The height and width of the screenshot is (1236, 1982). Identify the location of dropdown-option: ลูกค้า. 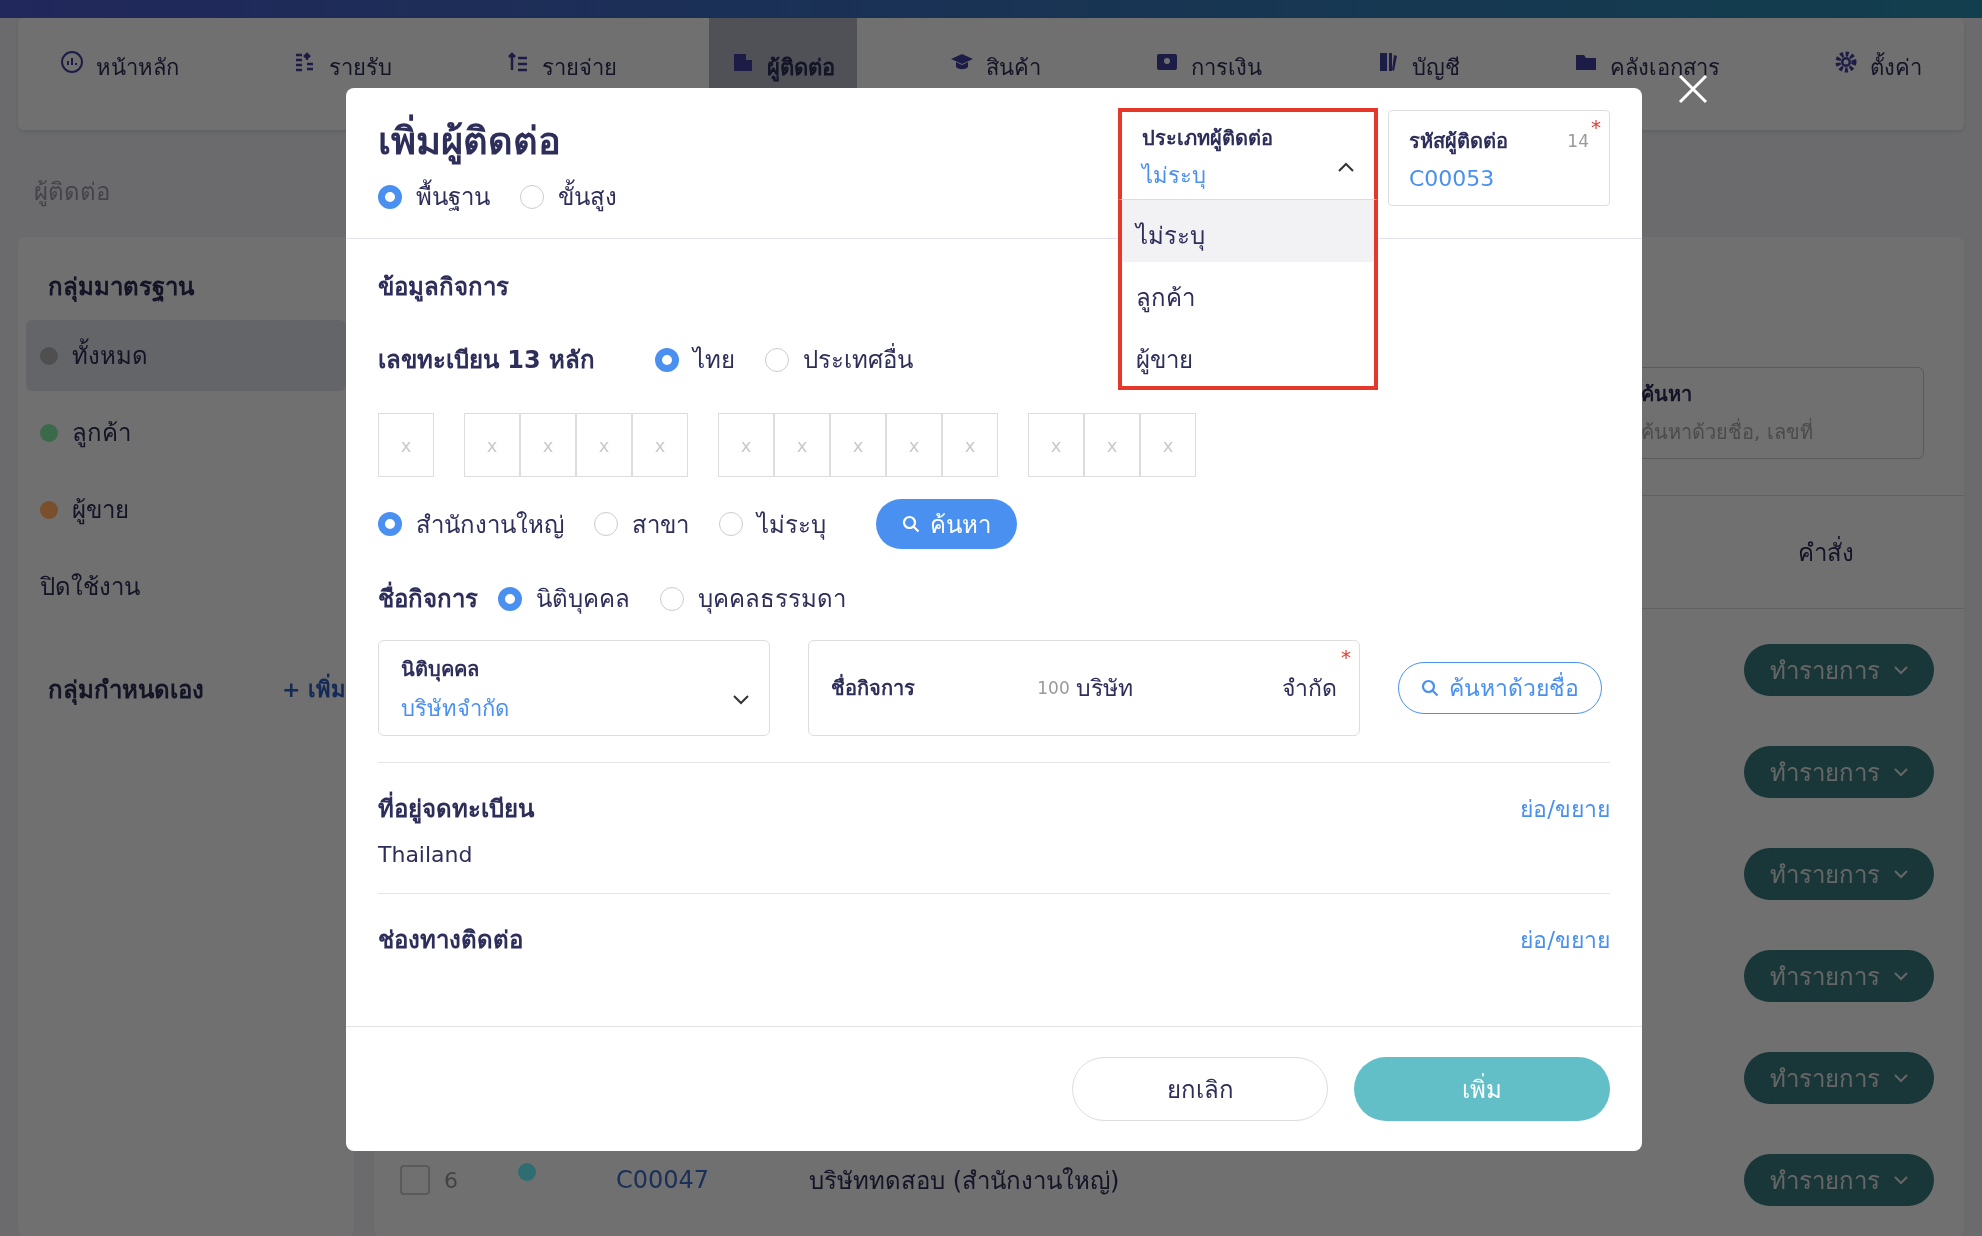
(1248, 293).